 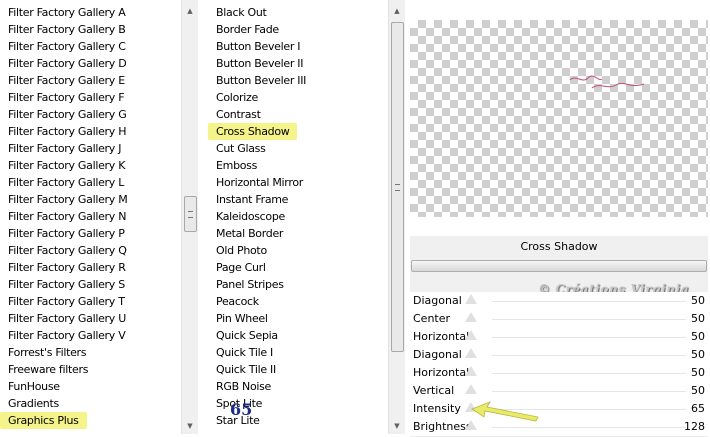 I want to click on param-row: Vertical 50, so click(x=559, y=391).